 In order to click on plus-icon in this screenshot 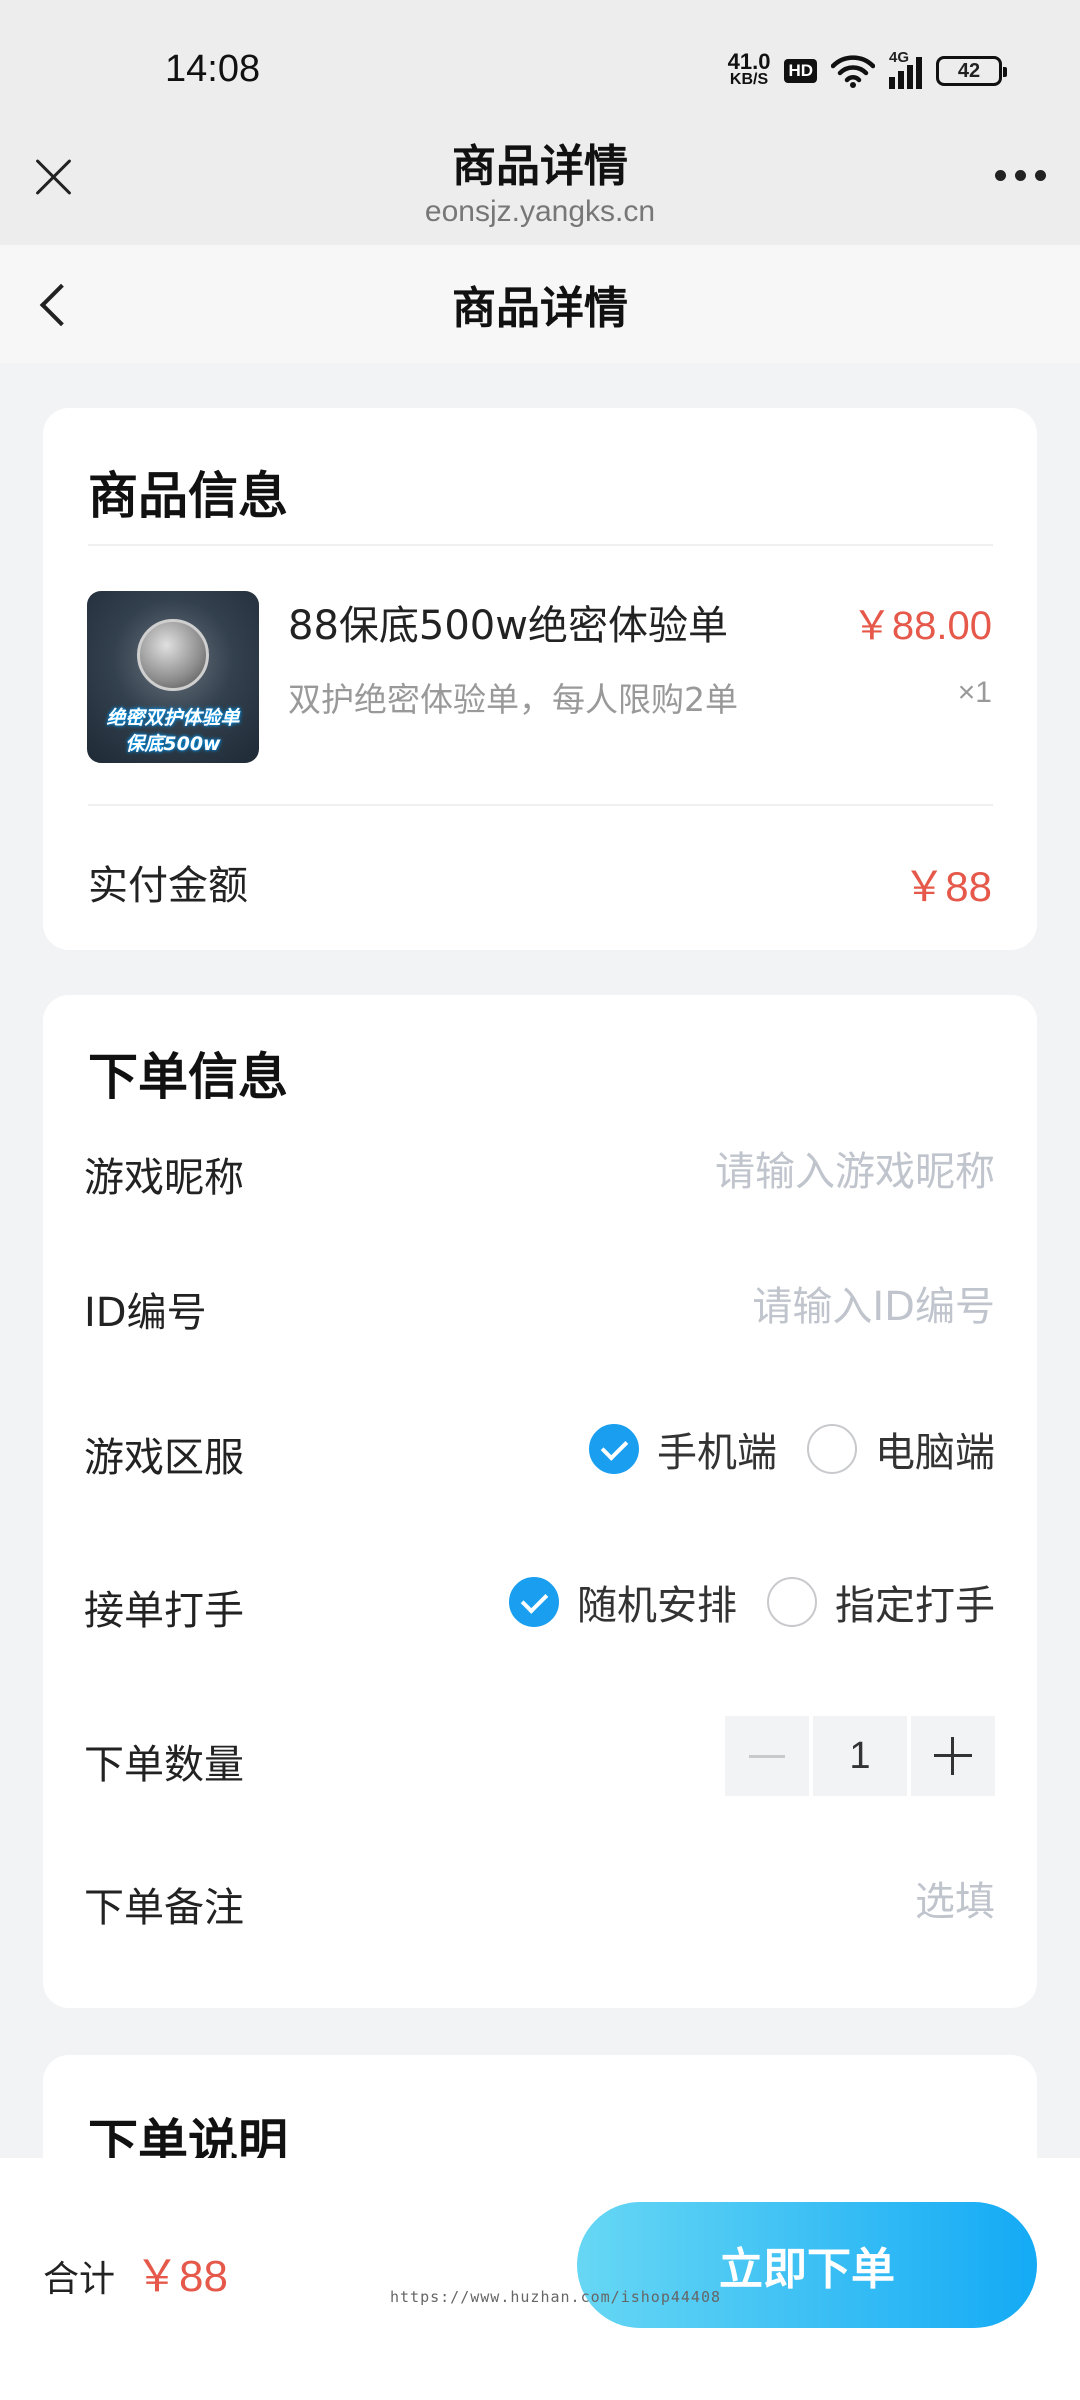, I will do `click(953, 1756)`.